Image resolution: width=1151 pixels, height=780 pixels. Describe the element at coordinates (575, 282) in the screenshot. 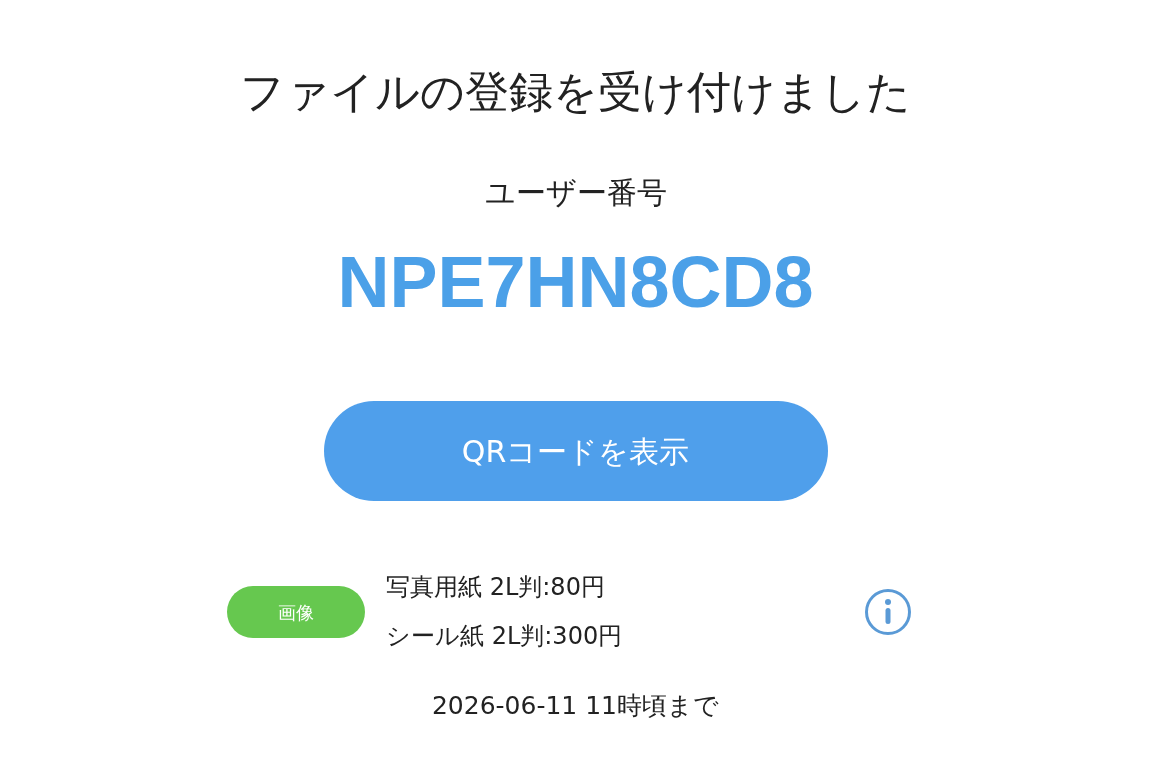

I see `user-number-value: NPE7HN8CD8` at that location.